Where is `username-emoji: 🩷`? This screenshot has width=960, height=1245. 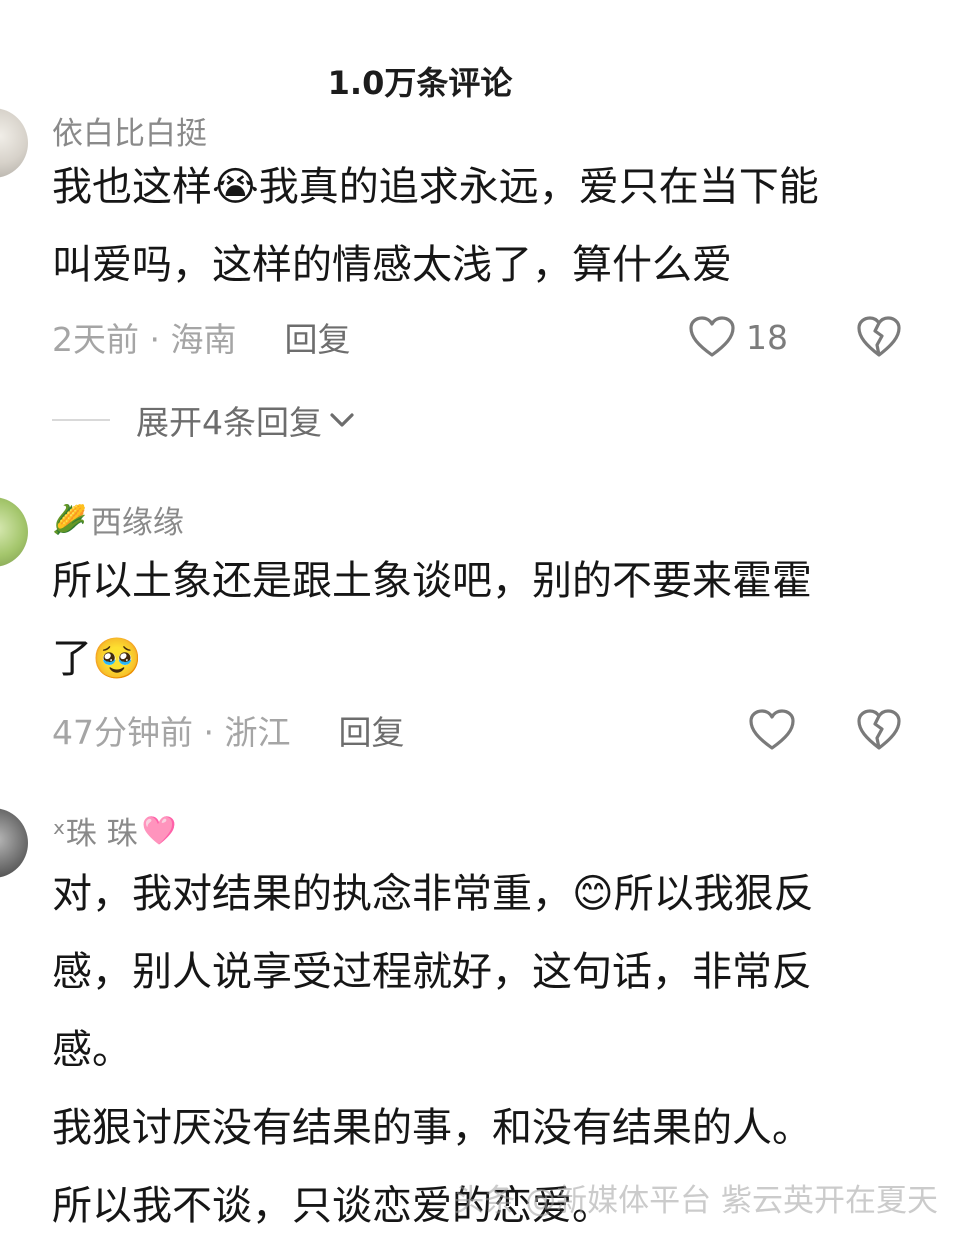
username-emoji: 🩷 is located at coordinates (159, 830).